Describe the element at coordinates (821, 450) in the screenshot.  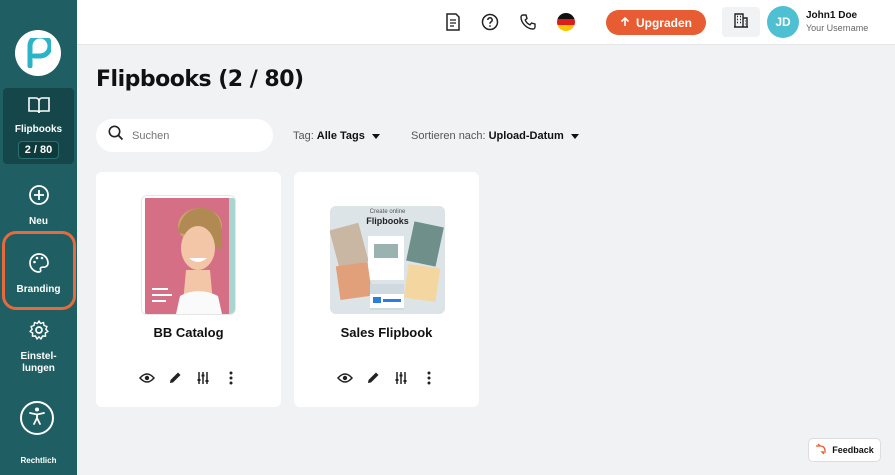
I see `feedback-icon` at that location.